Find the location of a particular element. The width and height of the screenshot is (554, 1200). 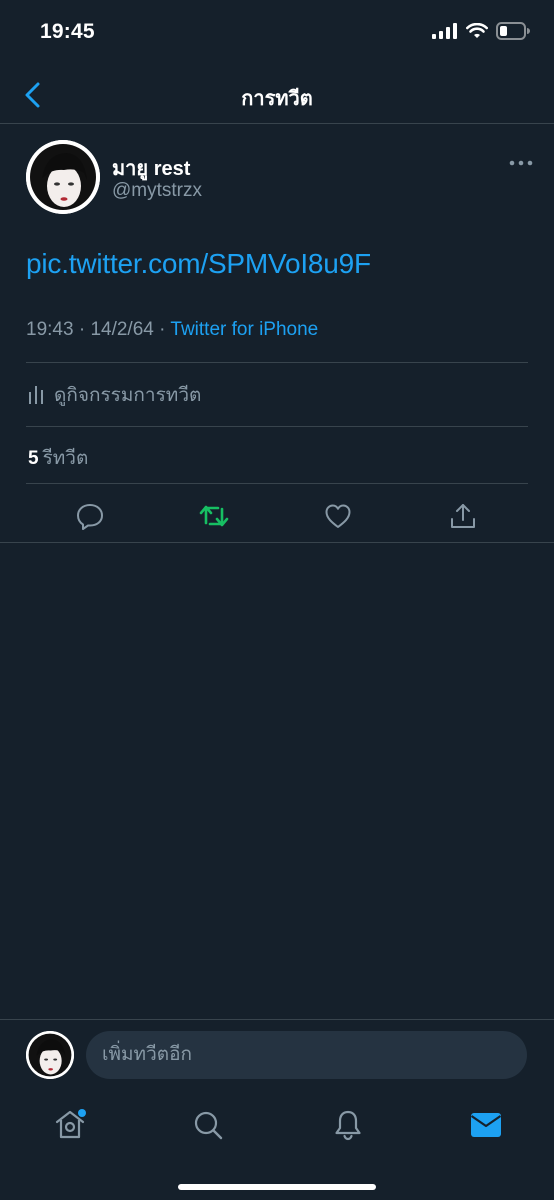

tweet-meta: 19:43 · 14/2/64 · Twitter for iPhone is located at coordinates (172, 330).